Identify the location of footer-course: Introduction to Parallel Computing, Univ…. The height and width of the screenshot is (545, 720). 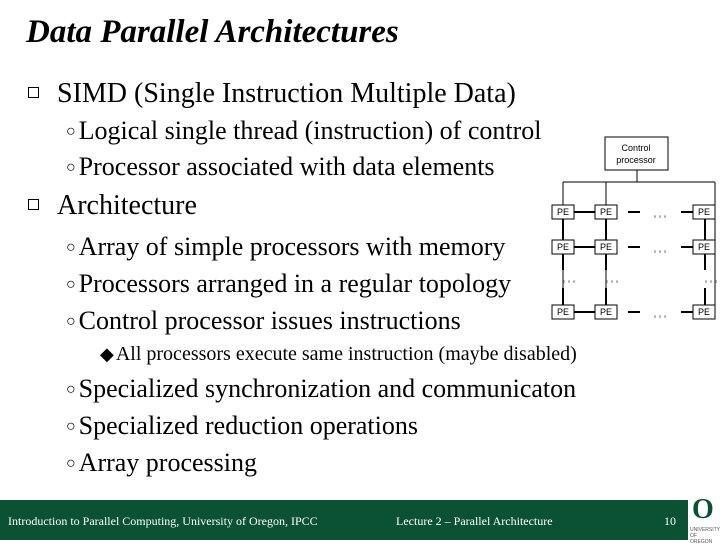
(163, 521).